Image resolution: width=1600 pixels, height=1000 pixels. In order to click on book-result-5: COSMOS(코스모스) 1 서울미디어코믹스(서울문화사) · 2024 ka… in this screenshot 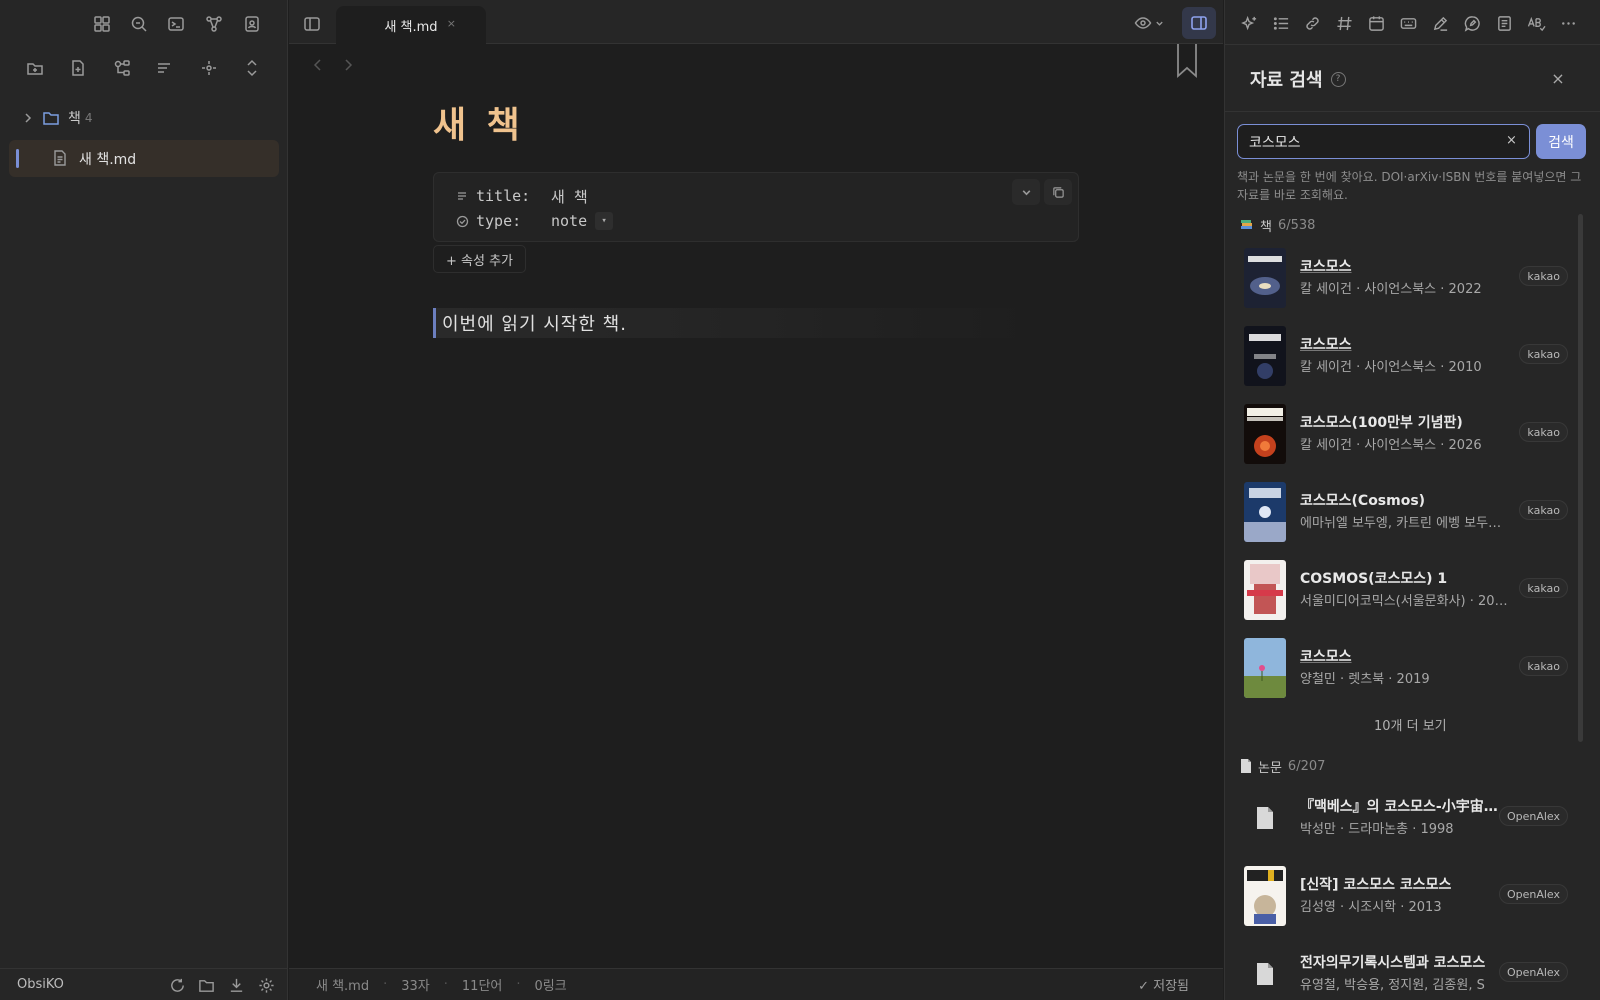, I will do `click(1409, 590)`.